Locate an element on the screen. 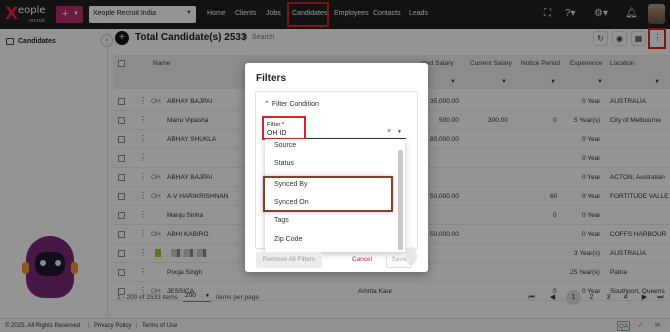 The image size is (670, 332). synced-options-highlight-box is located at coordinates (328, 194).